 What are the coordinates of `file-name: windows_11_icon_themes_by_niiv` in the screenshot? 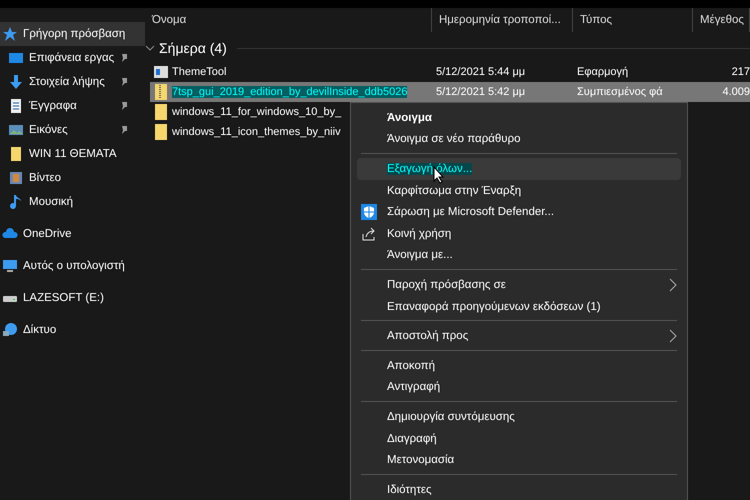 It's located at (256, 132).